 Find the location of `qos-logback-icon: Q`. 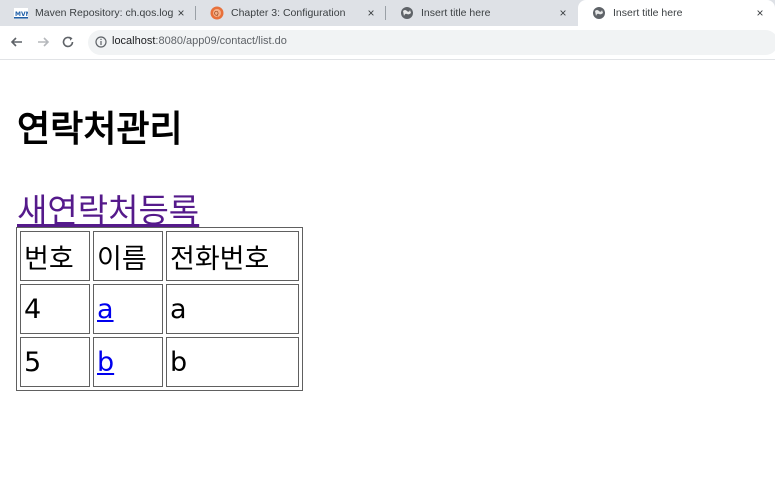

qos-logback-icon: Q is located at coordinates (217, 13).